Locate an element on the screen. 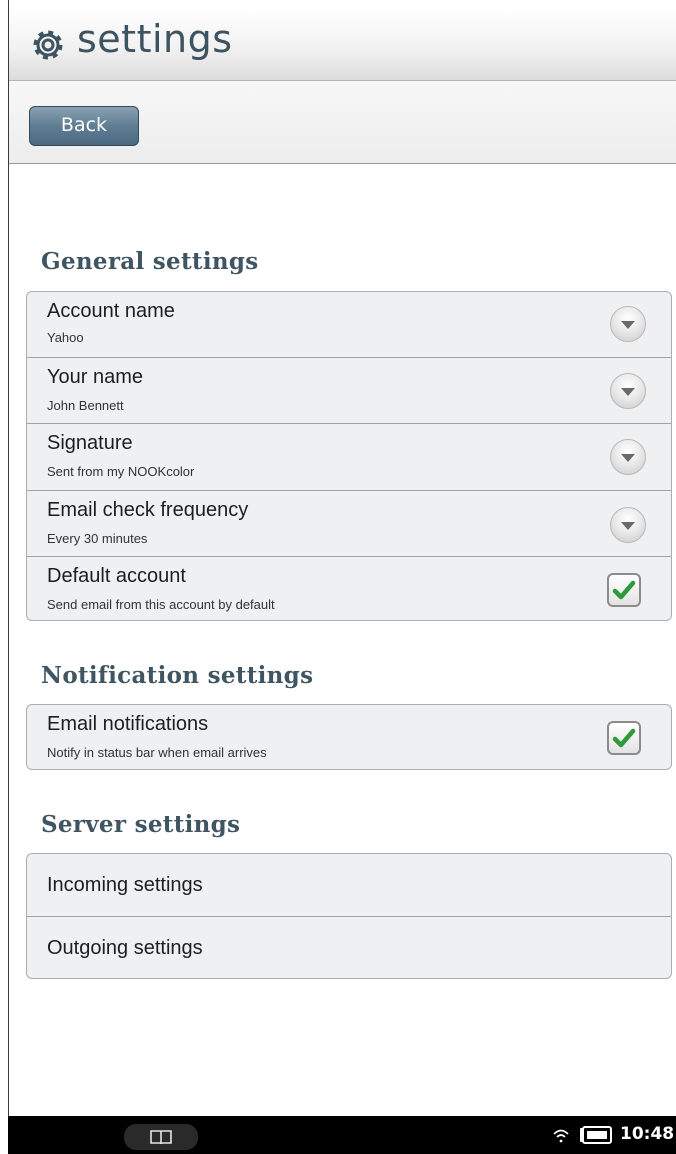 Image resolution: width=676 pixels, height=1154 pixels. server-settings-heading: Server settings is located at coordinates (141, 824).